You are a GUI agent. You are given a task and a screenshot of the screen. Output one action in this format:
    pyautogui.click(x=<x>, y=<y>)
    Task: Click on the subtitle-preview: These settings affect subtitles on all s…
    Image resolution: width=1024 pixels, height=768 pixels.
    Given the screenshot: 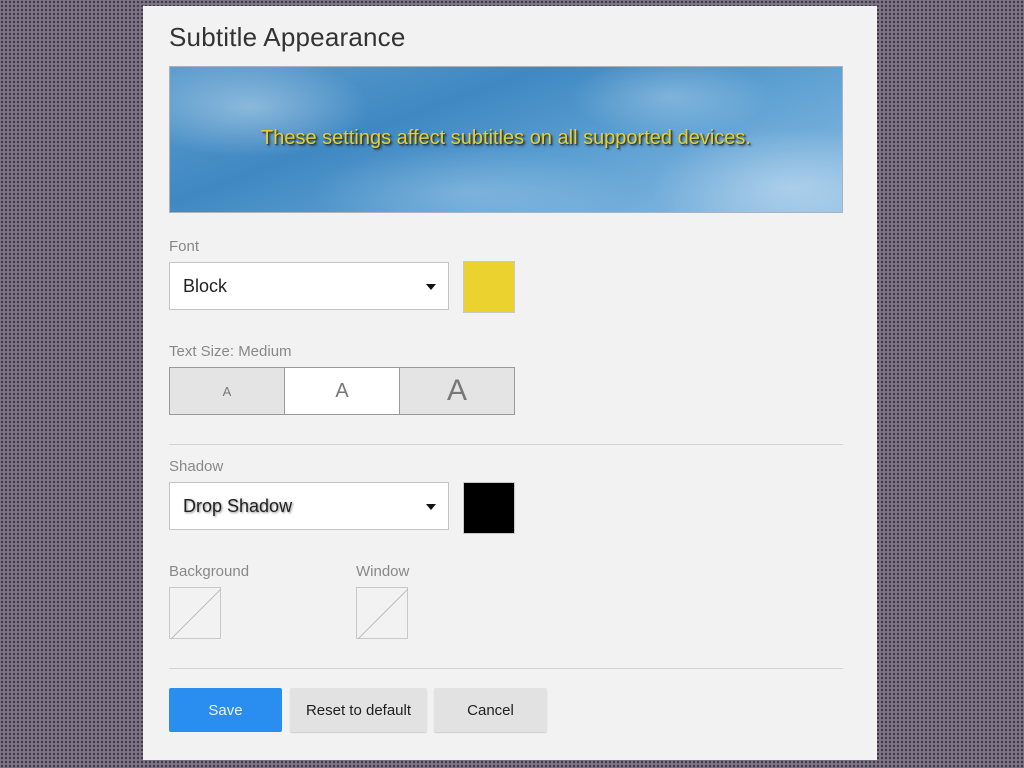 What is the action you would take?
    pyautogui.click(x=506, y=139)
    